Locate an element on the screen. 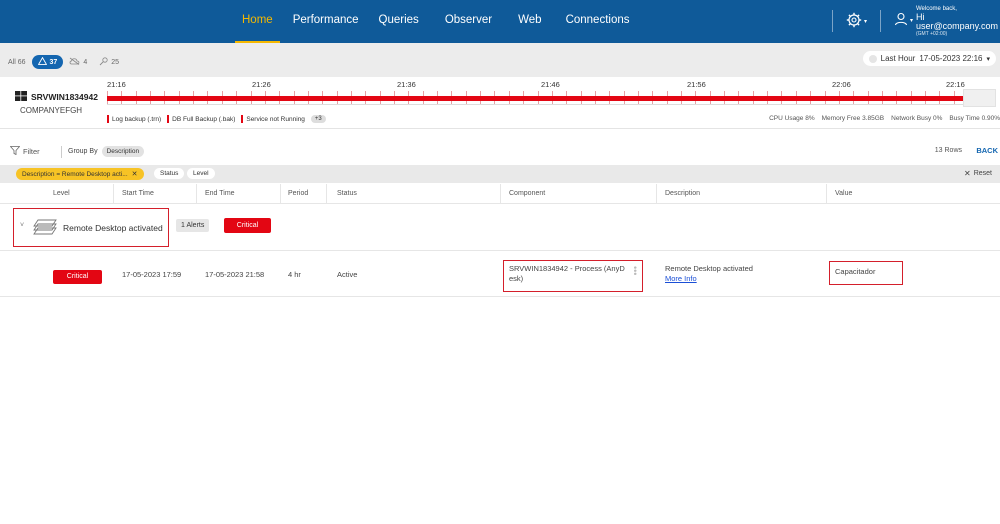  value-text: Capacitador is located at coordinates (855, 271).